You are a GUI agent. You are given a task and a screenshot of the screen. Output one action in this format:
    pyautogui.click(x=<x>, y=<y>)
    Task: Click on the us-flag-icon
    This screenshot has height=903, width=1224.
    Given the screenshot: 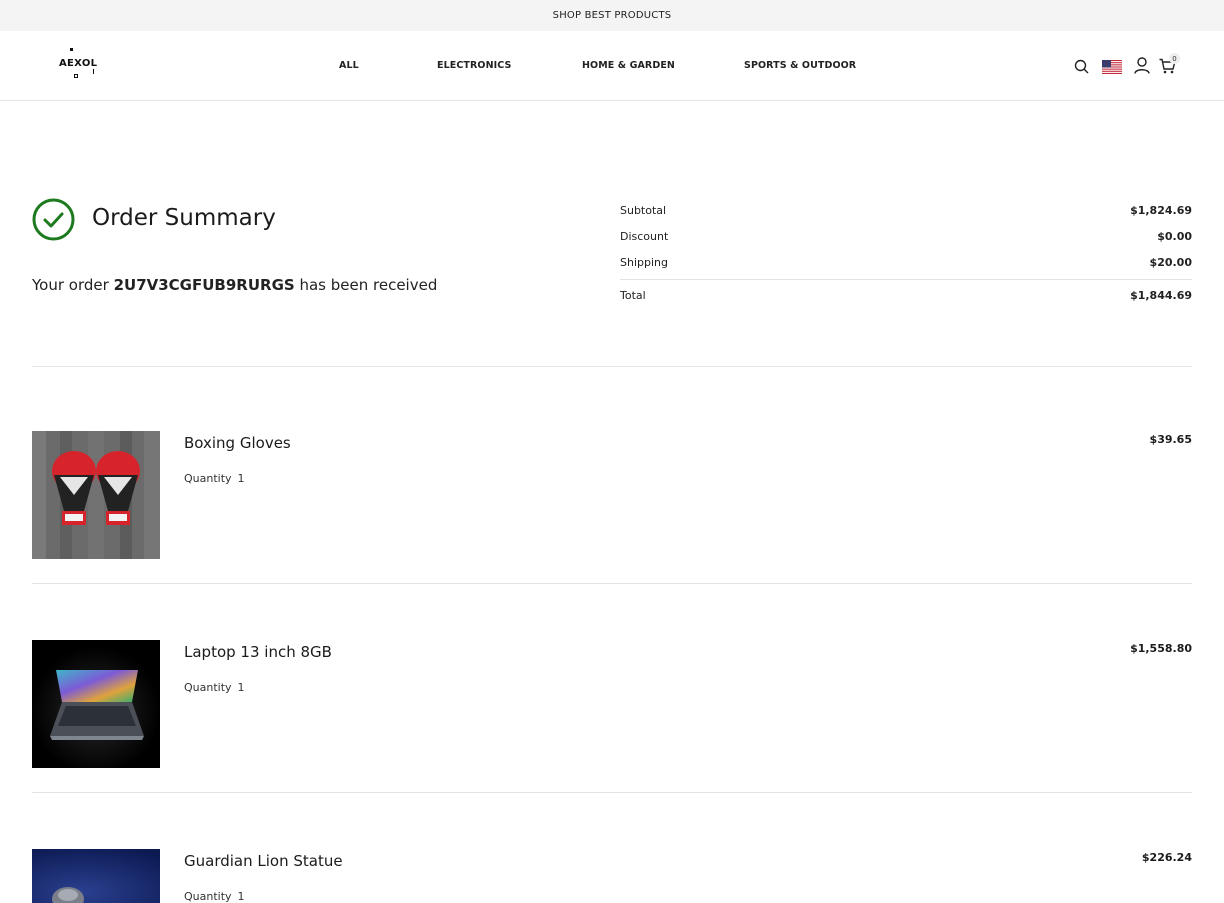 What is the action you would take?
    pyautogui.click(x=1112, y=68)
    